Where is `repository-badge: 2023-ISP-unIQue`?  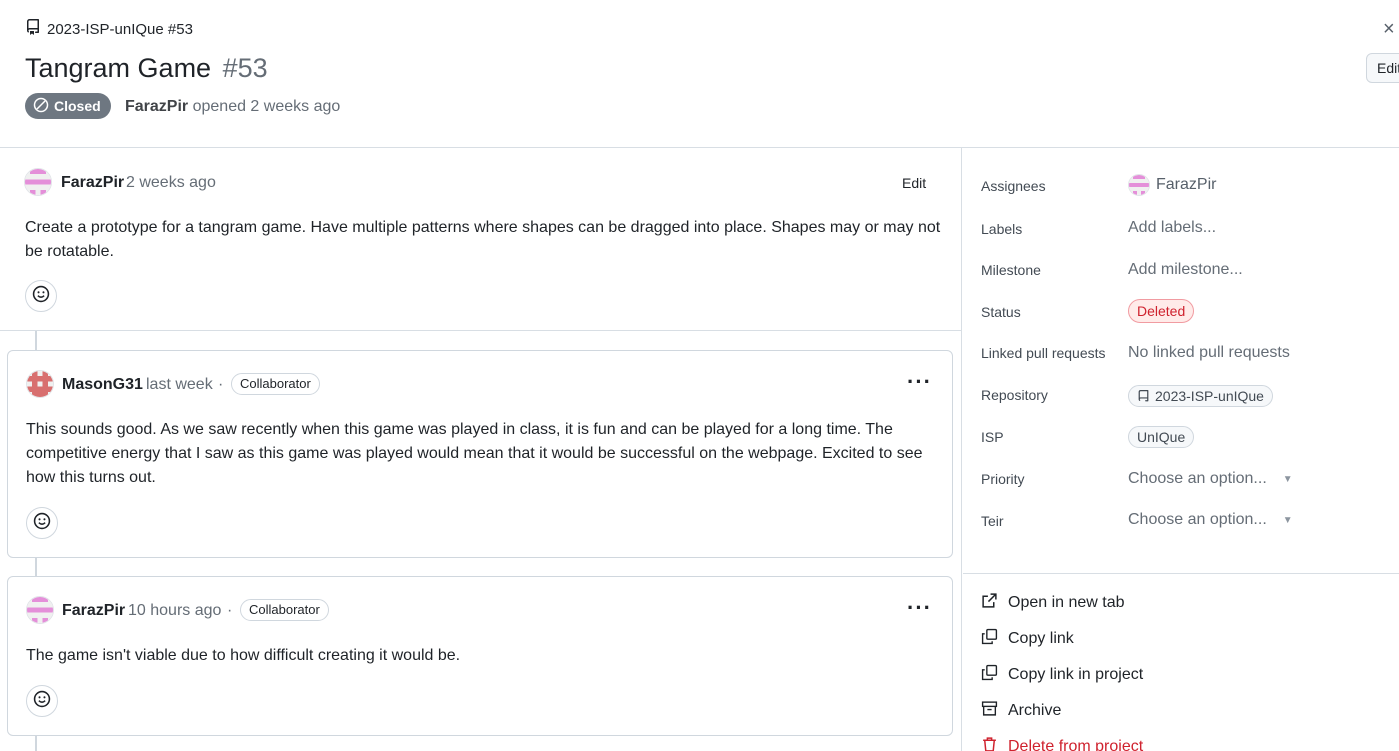 repository-badge: 2023-ISP-unIQue is located at coordinates (1200, 396).